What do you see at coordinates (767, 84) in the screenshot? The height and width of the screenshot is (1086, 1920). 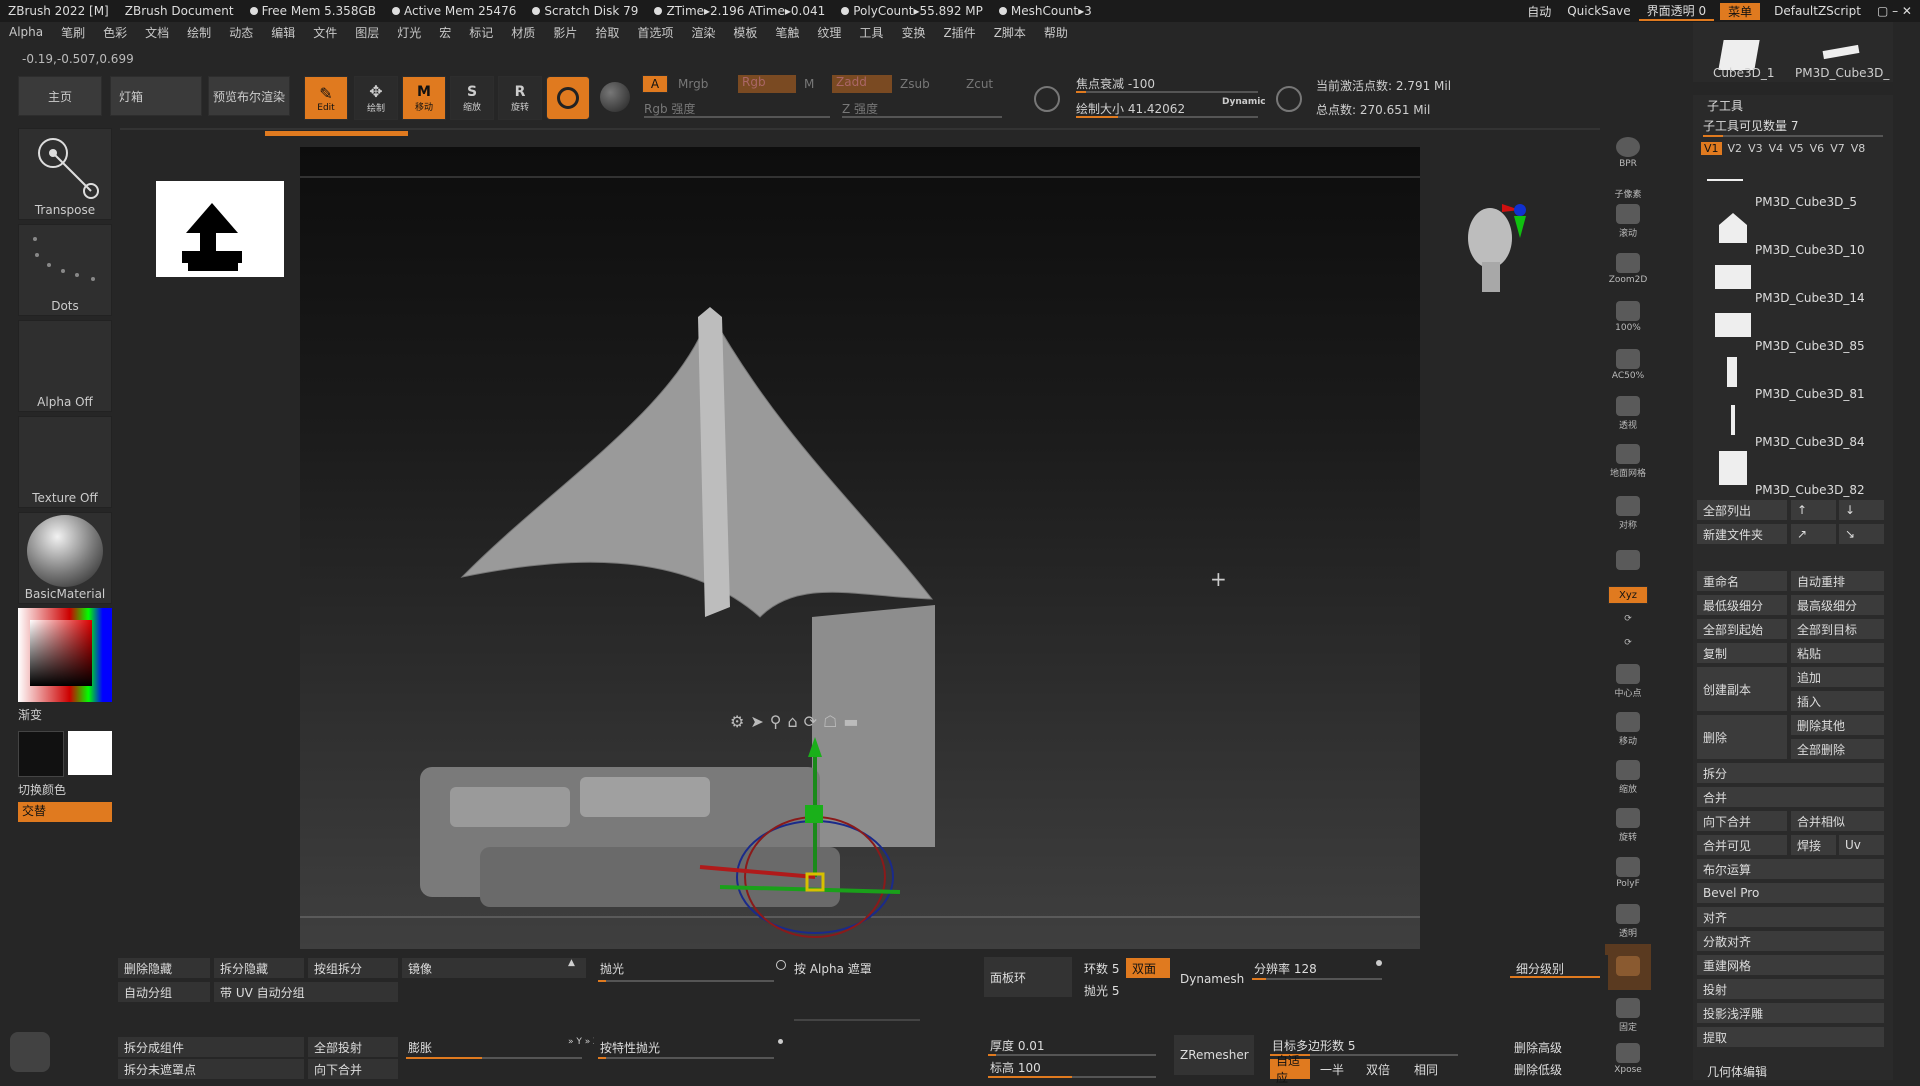 I see `rgb-toggle: Rgb` at bounding box center [767, 84].